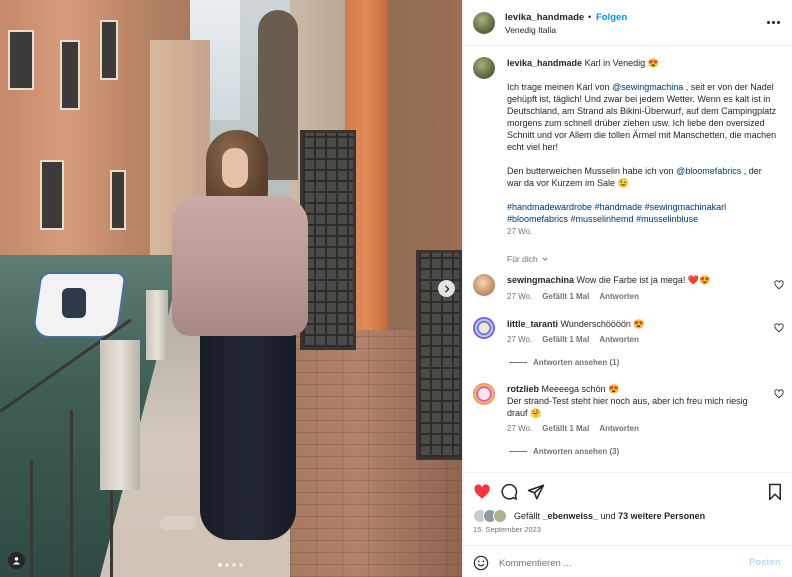 This screenshot has height=577, width=792. Describe the element at coordinates (540, 280) in the screenshot. I see `comment-username: sewingmachina` at that location.